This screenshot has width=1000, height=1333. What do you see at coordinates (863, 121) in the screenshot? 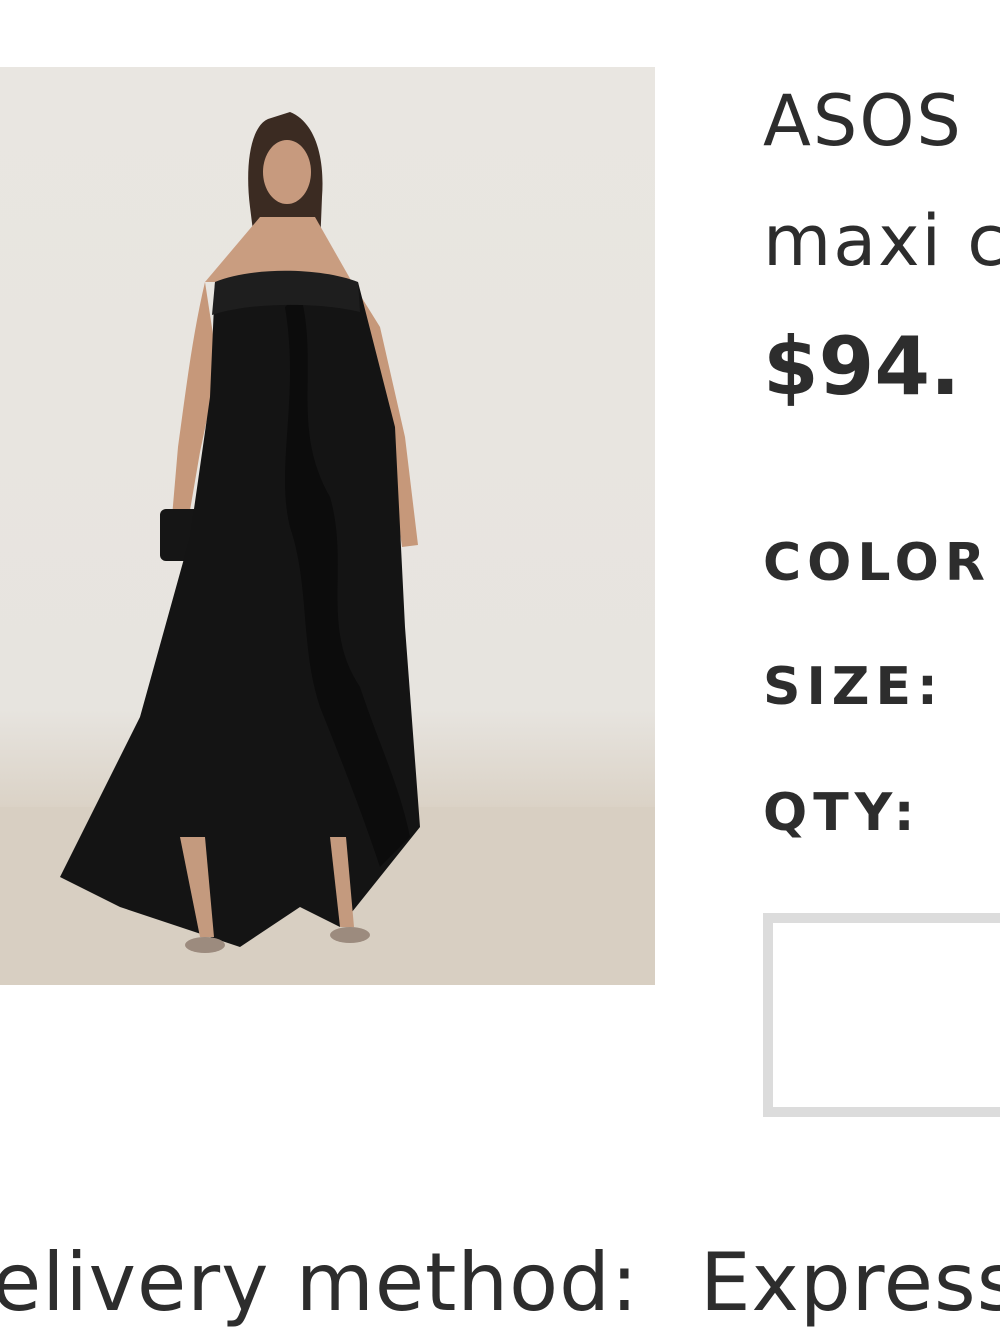
I see `product-title-line-1: ASOS` at bounding box center [863, 121].